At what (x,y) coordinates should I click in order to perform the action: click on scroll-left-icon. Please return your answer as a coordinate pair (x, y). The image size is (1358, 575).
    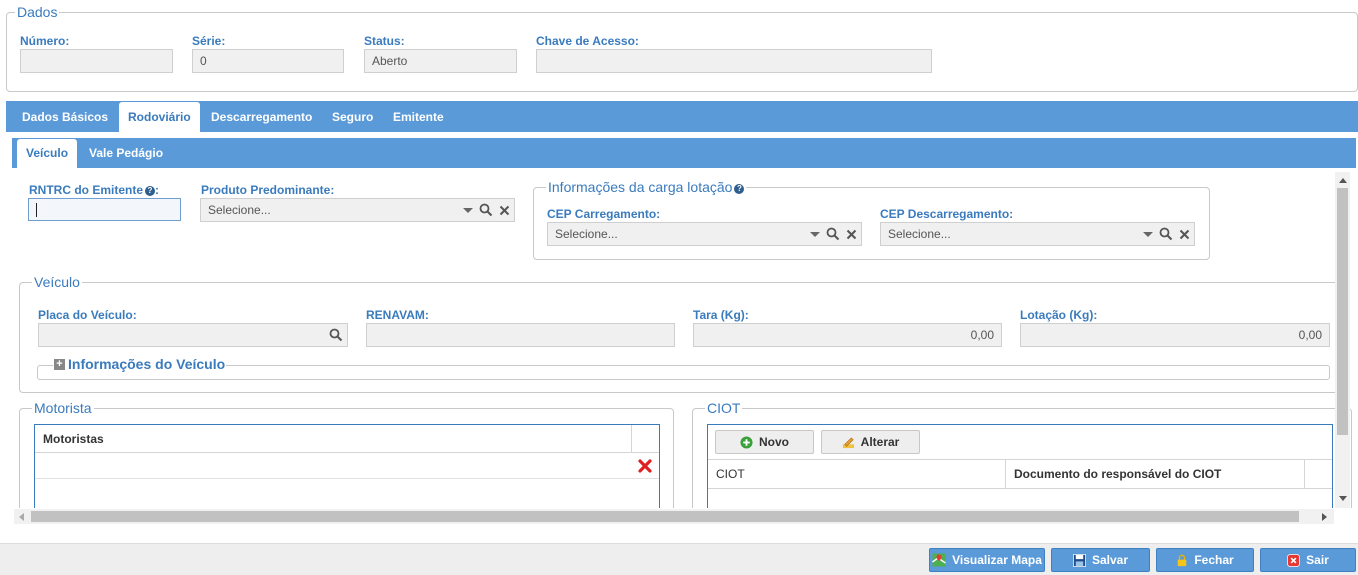
    Looking at the image, I should click on (21, 517).